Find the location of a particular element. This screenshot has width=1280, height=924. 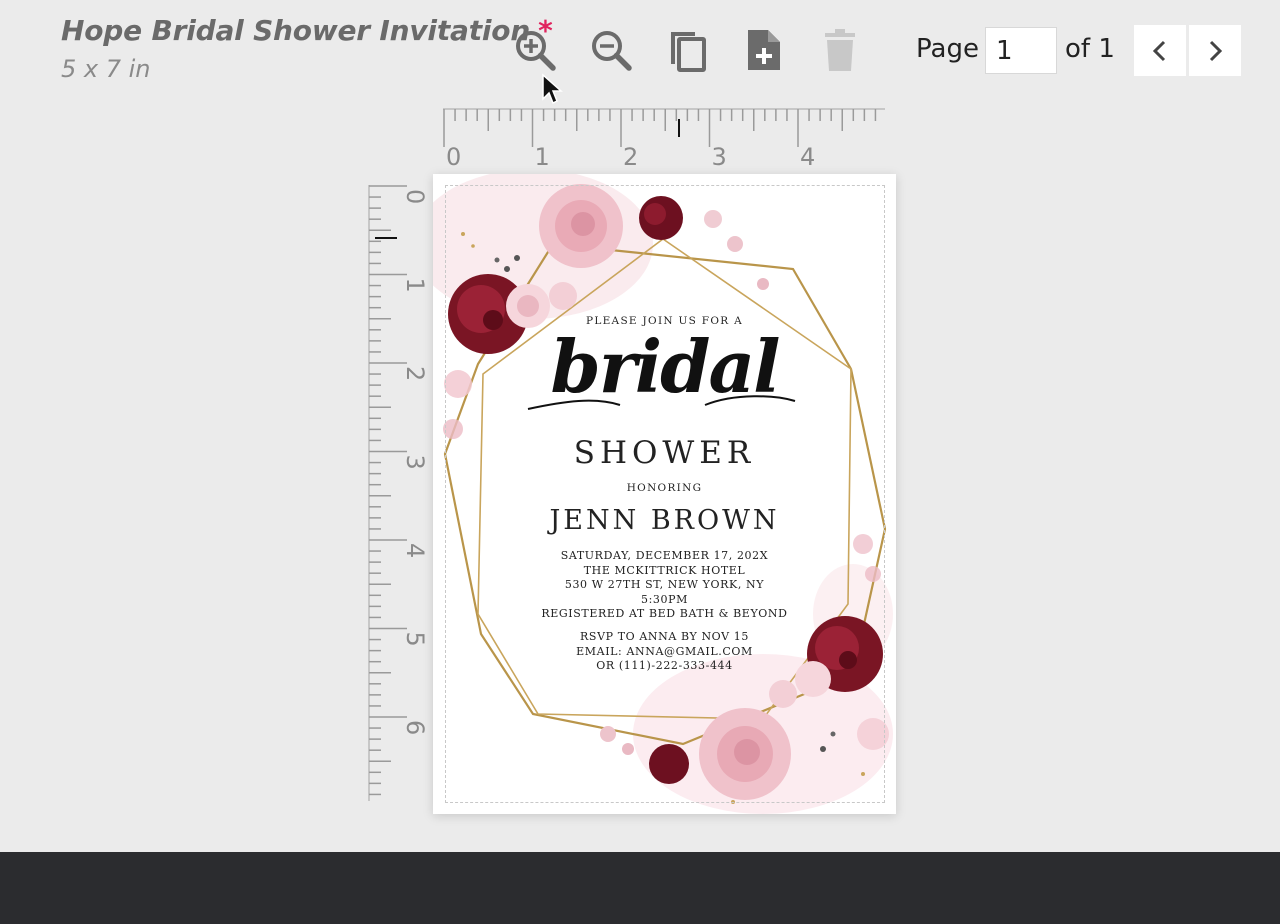

document-title-text: Hope Bridal Shower Invitation is located at coordinates (296, 30).